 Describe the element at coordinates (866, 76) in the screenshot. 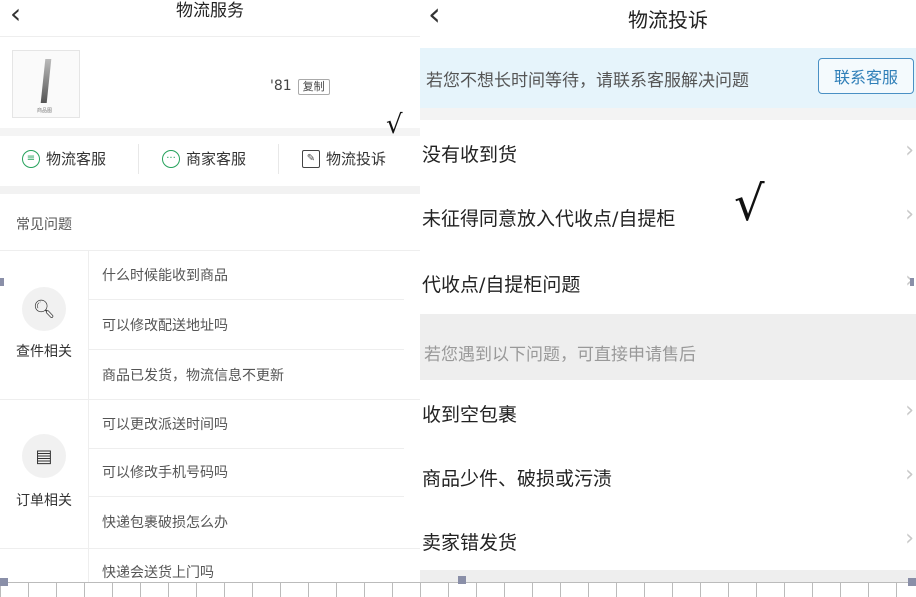

I see `contact-support-button: 联系客服` at that location.